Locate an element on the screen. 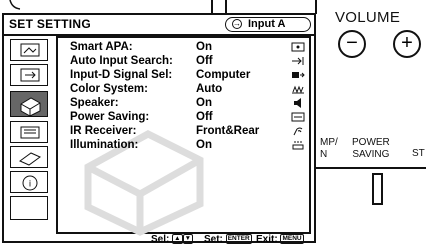 Image resolution: width=426 pixels, height=246 pixels. volume-up-button: + is located at coordinates (407, 44).